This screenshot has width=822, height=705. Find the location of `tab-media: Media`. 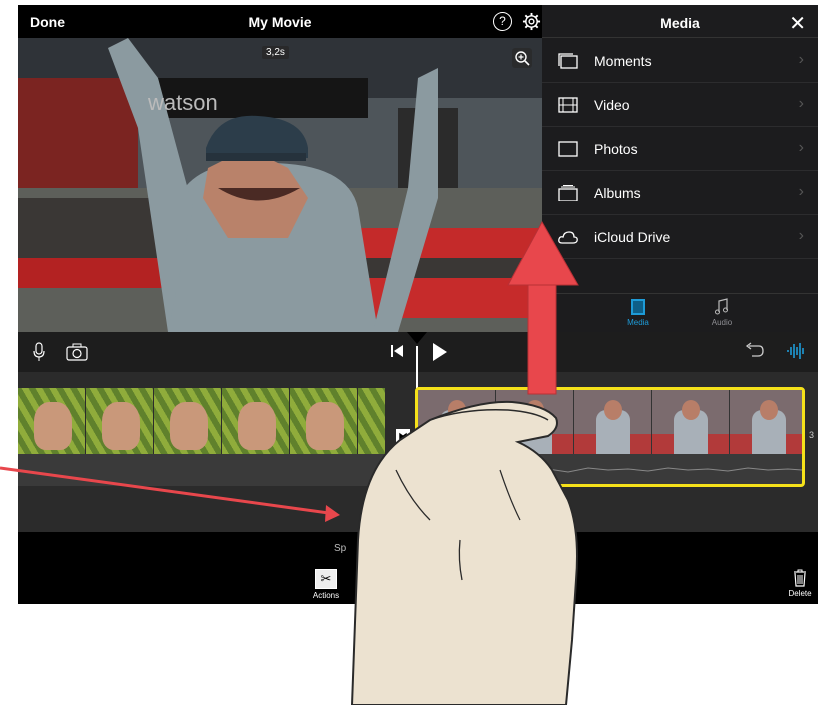

tab-media: Media is located at coordinates (638, 312).